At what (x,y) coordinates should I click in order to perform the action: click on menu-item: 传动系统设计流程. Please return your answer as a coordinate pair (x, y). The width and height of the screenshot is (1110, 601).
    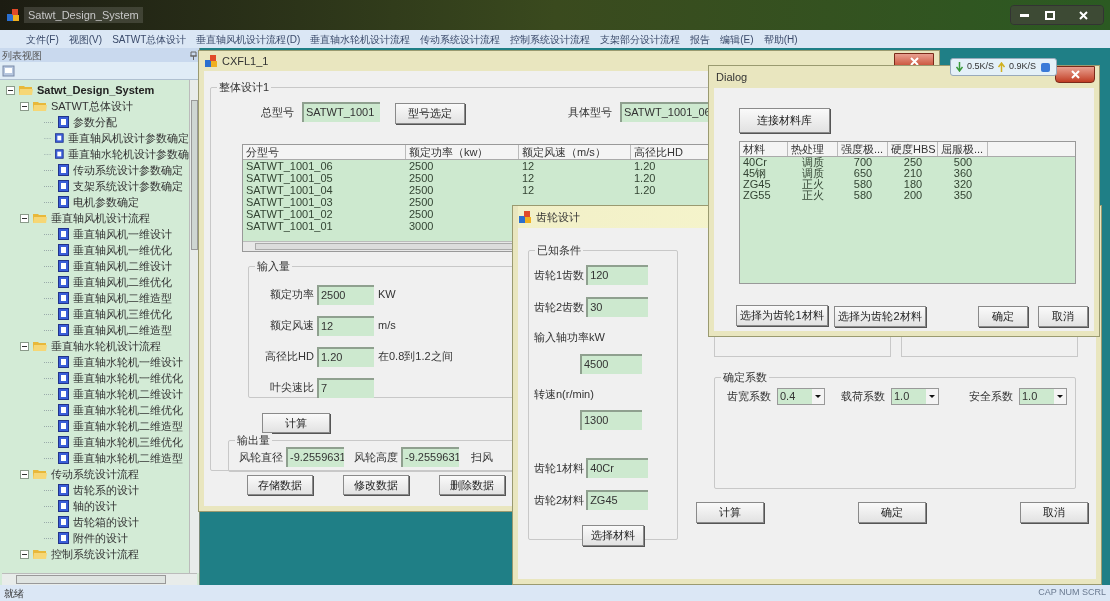
    Looking at the image, I should click on (460, 39).